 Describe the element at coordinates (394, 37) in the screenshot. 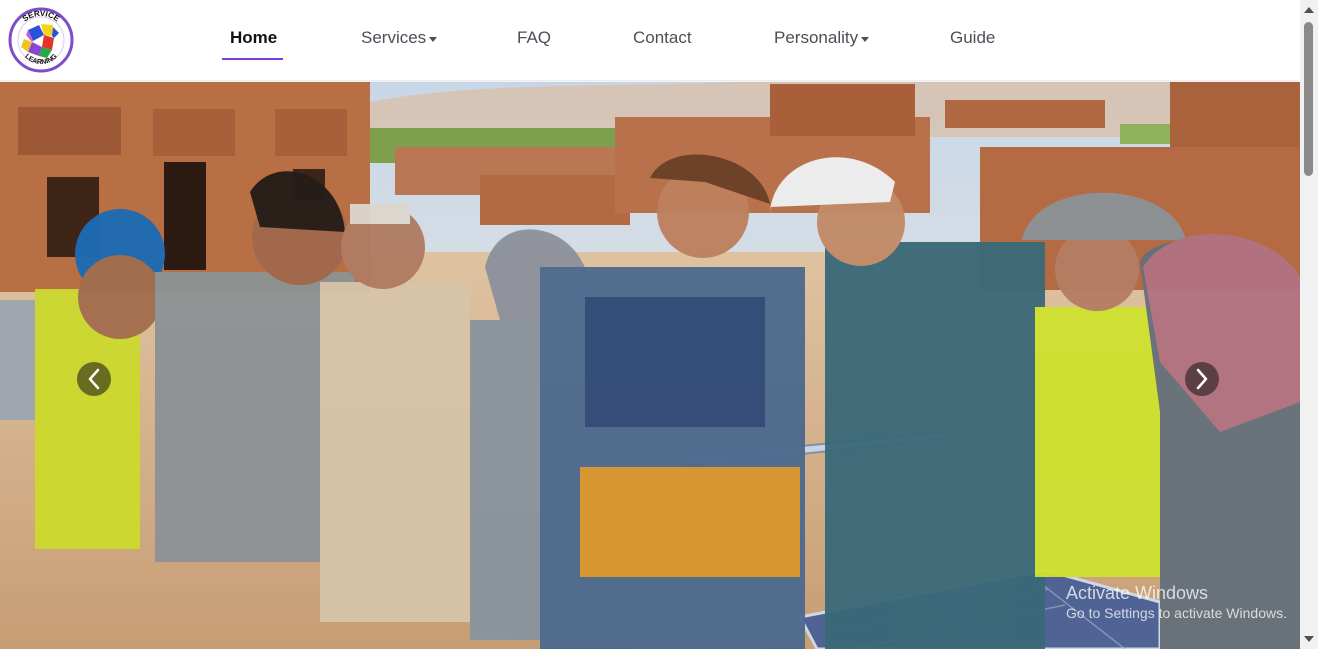

I see `nav-services-label: Services` at that location.